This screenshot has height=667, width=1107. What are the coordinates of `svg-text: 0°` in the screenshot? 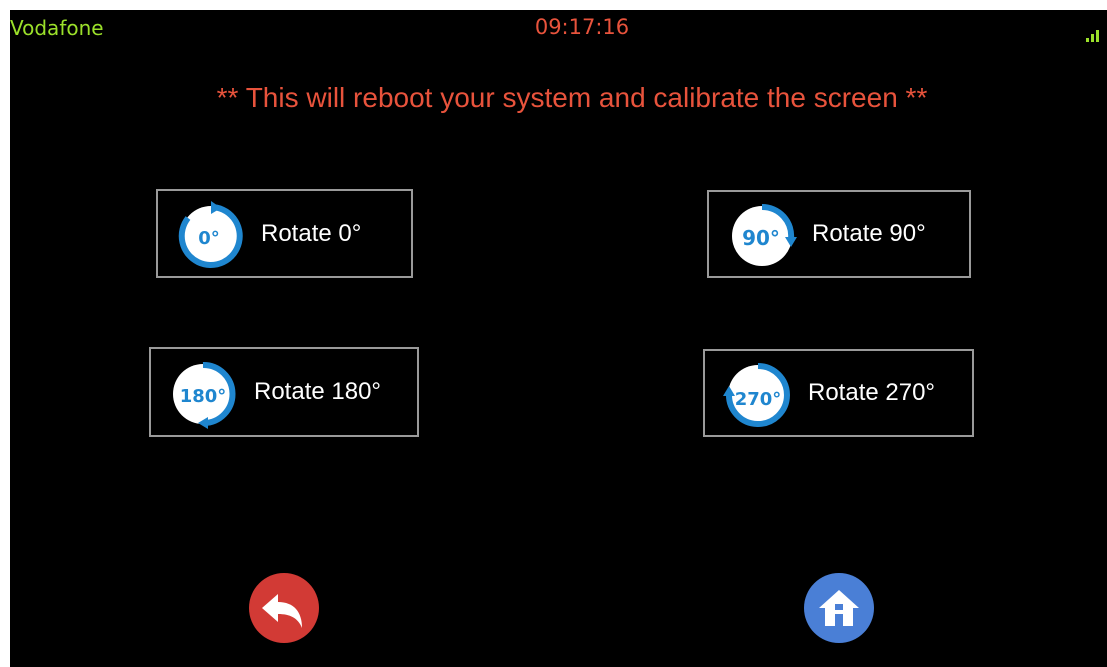 It's located at (209, 238).